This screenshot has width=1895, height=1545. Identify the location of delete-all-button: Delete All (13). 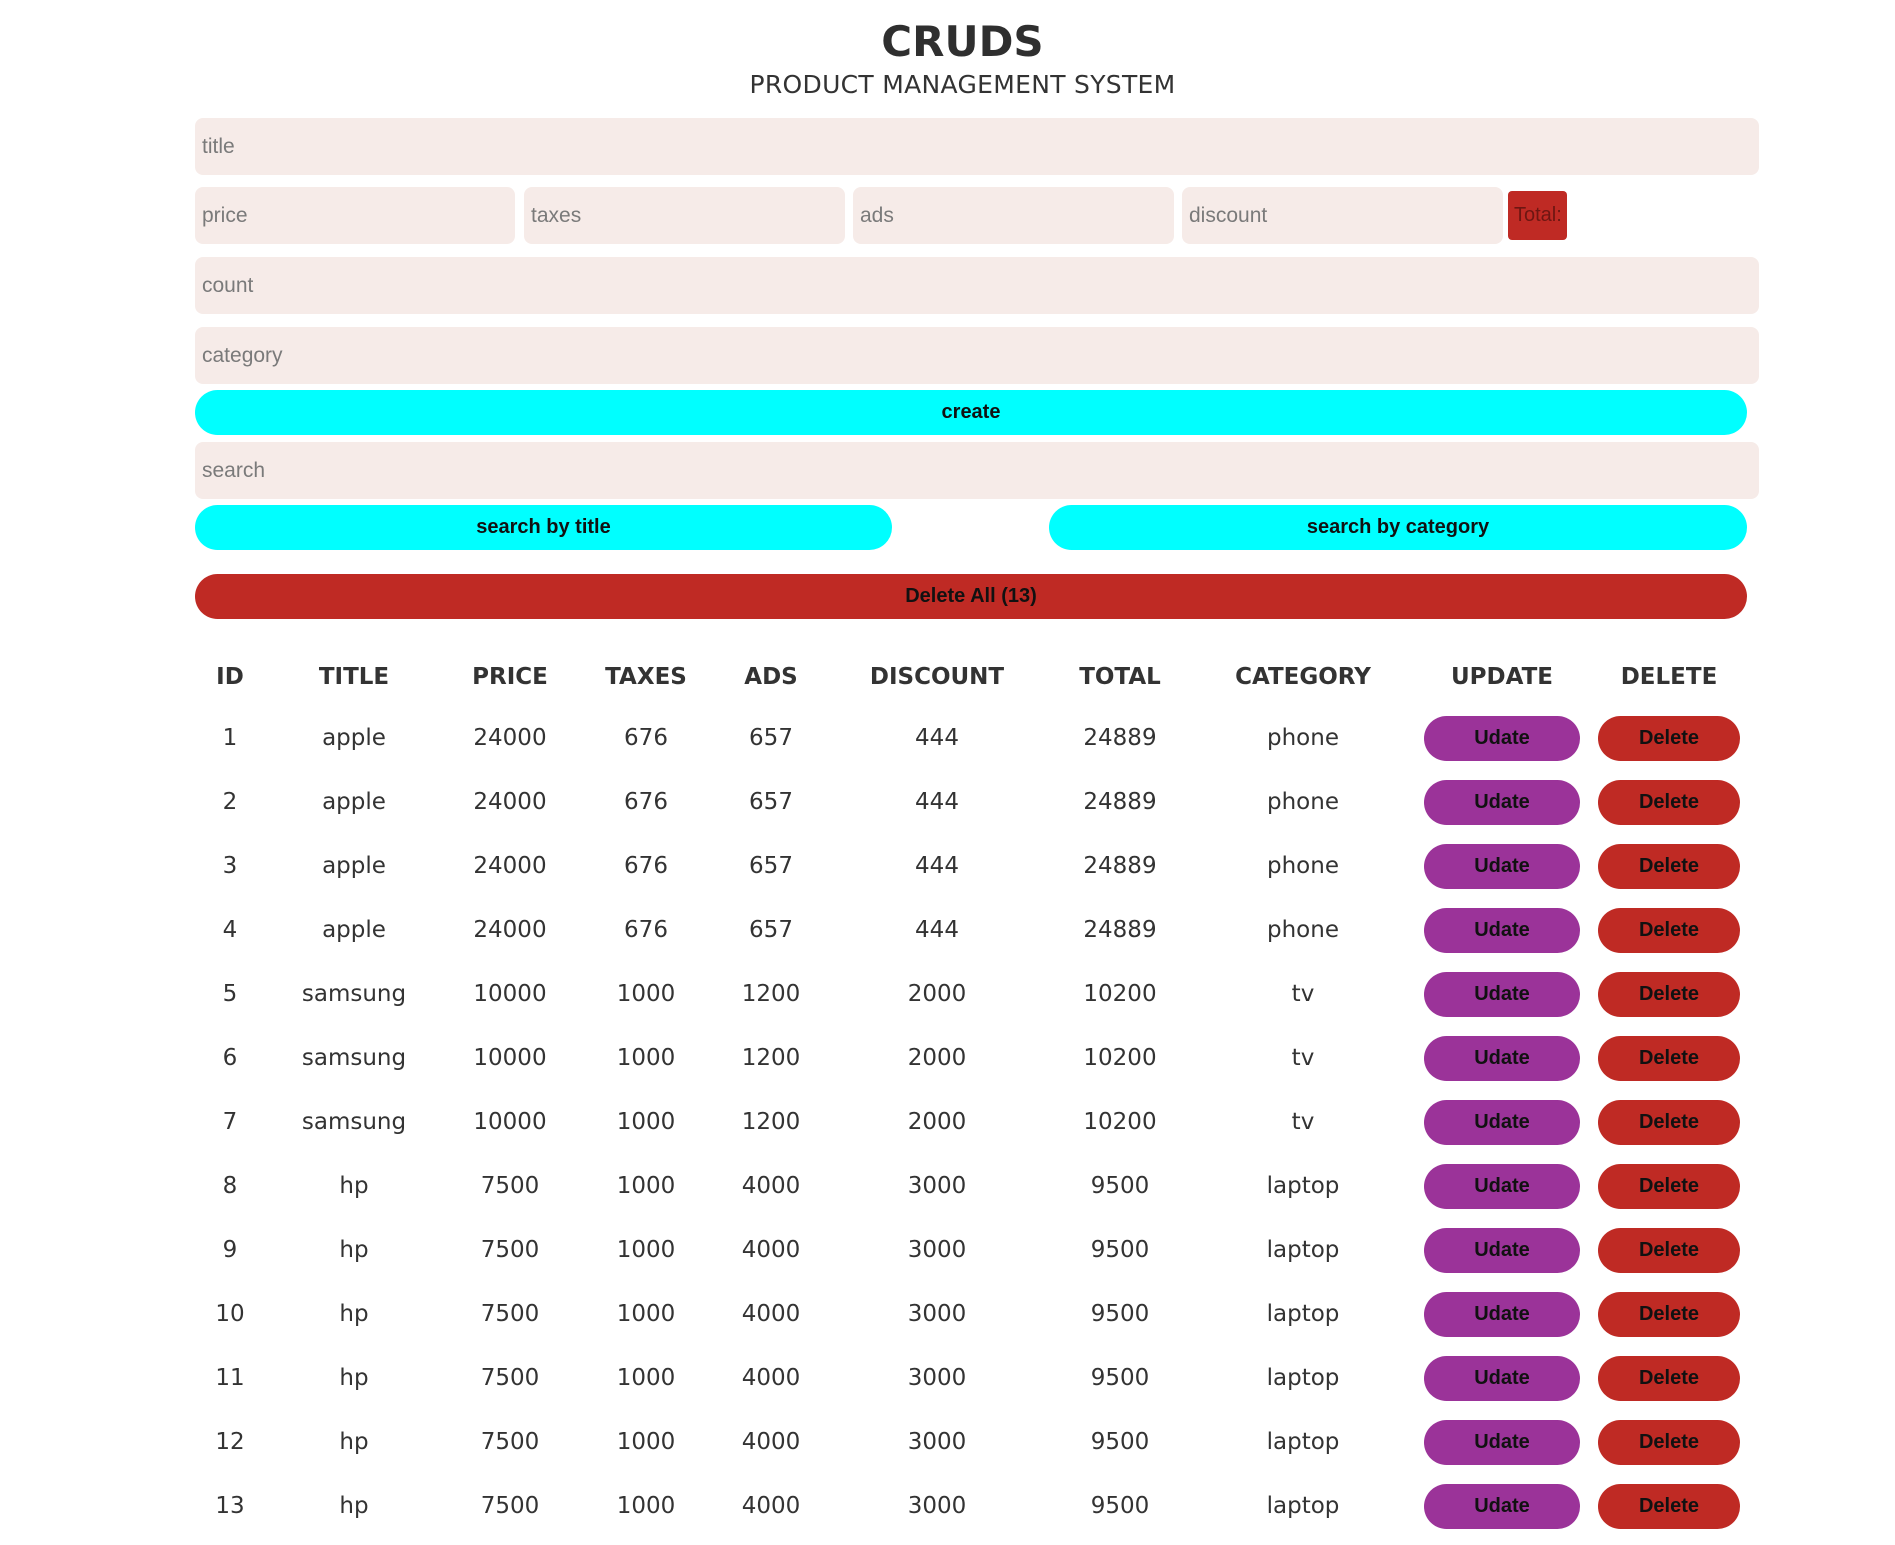
(971, 596).